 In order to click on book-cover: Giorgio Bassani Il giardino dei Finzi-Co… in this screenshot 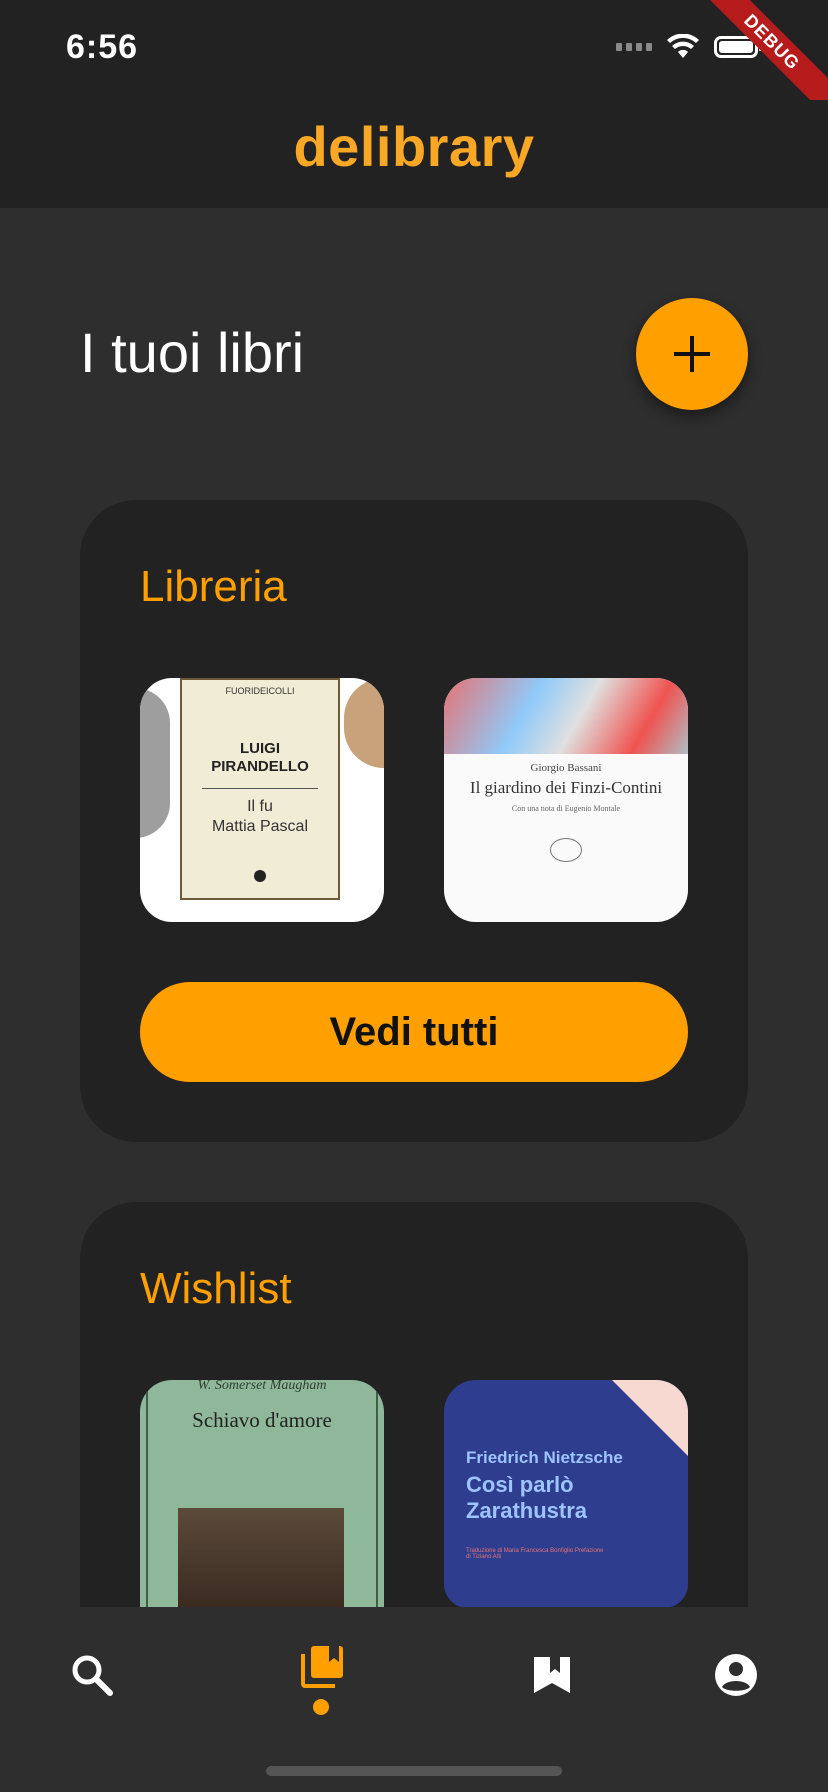, I will do `click(566, 800)`.